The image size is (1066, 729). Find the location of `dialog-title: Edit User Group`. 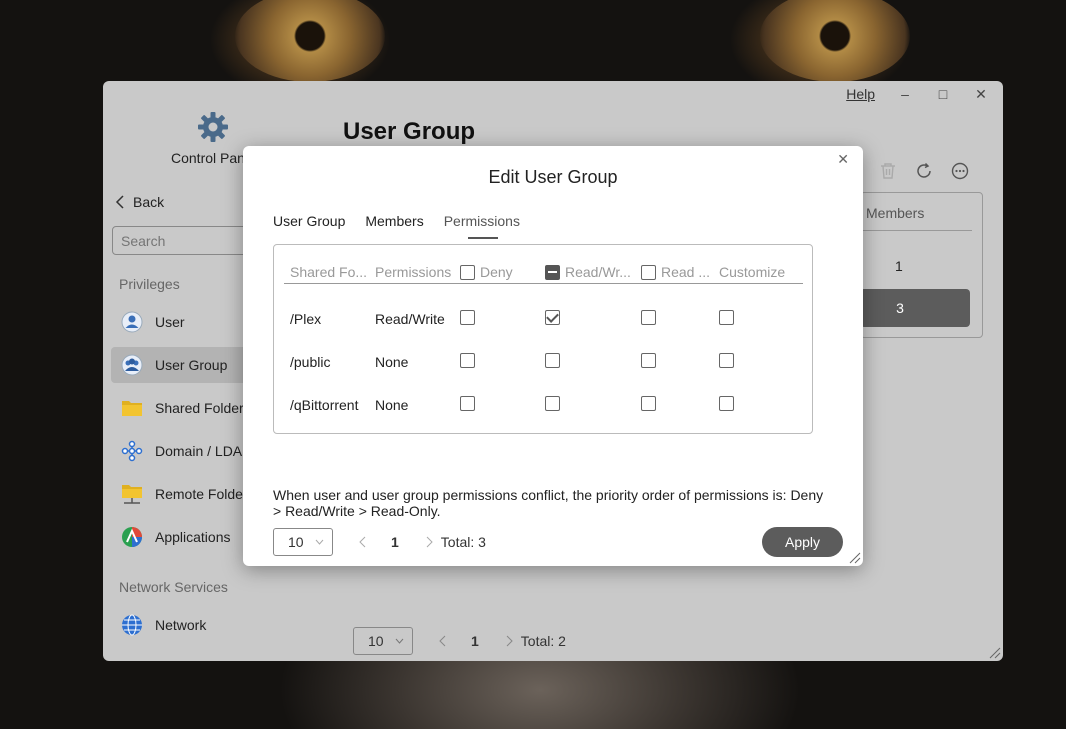

dialog-title: Edit User Group is located at coordinates (553, 177).